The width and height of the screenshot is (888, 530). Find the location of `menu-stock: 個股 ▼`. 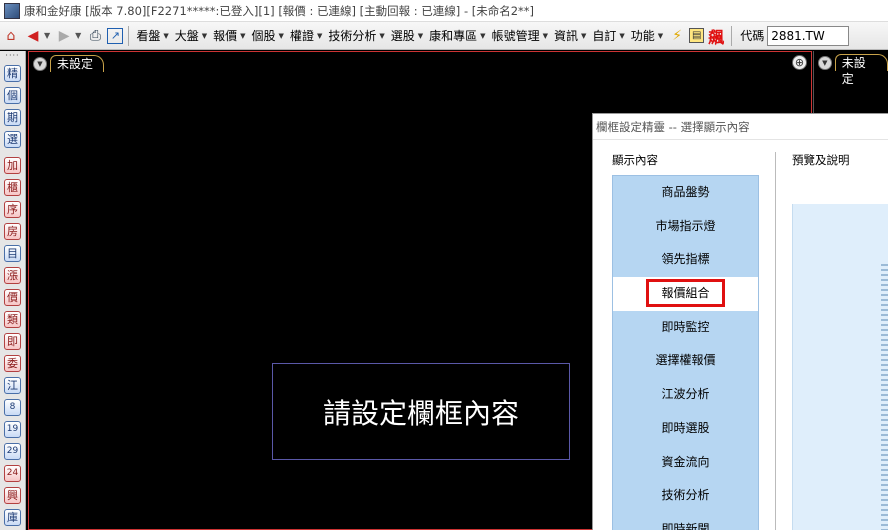

menu-stock: 個股 ▼ is located at coordinates (268, 35).